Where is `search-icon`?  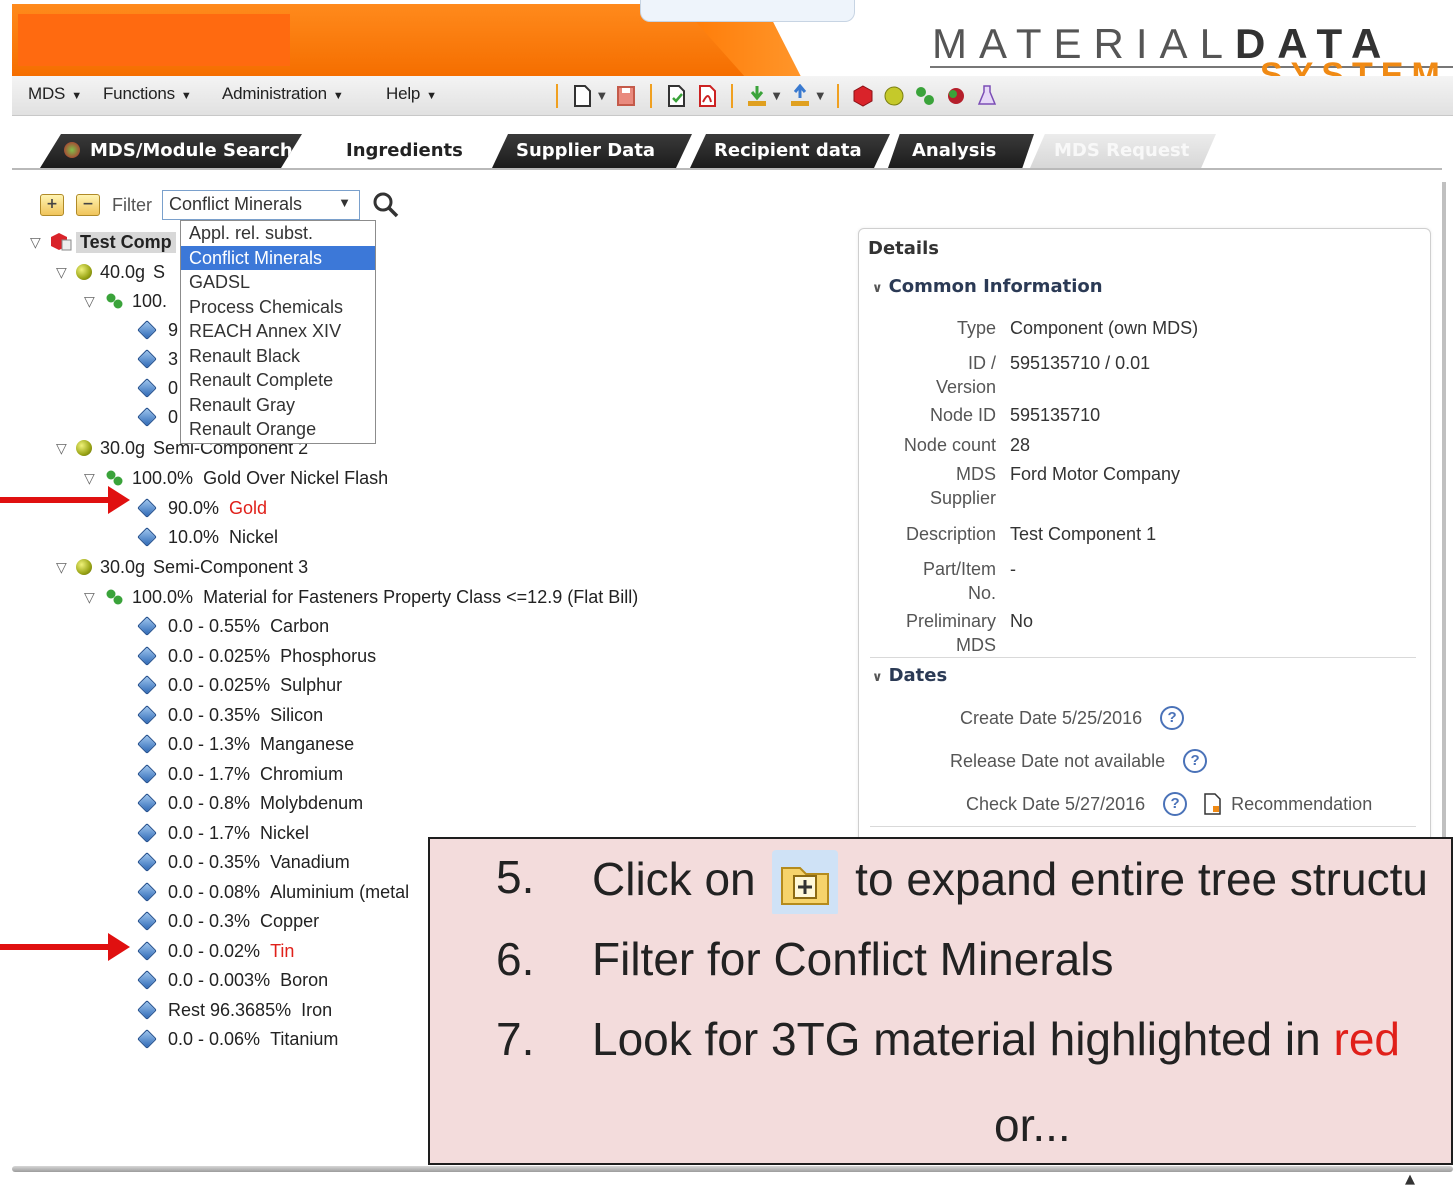
search-icon is located at coordinates (386, 205).